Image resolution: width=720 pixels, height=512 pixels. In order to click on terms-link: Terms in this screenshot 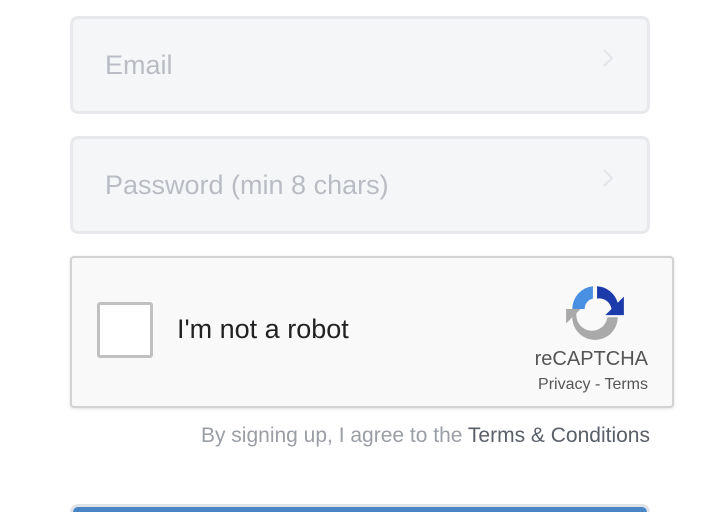, I will do `click(626, 384)`.